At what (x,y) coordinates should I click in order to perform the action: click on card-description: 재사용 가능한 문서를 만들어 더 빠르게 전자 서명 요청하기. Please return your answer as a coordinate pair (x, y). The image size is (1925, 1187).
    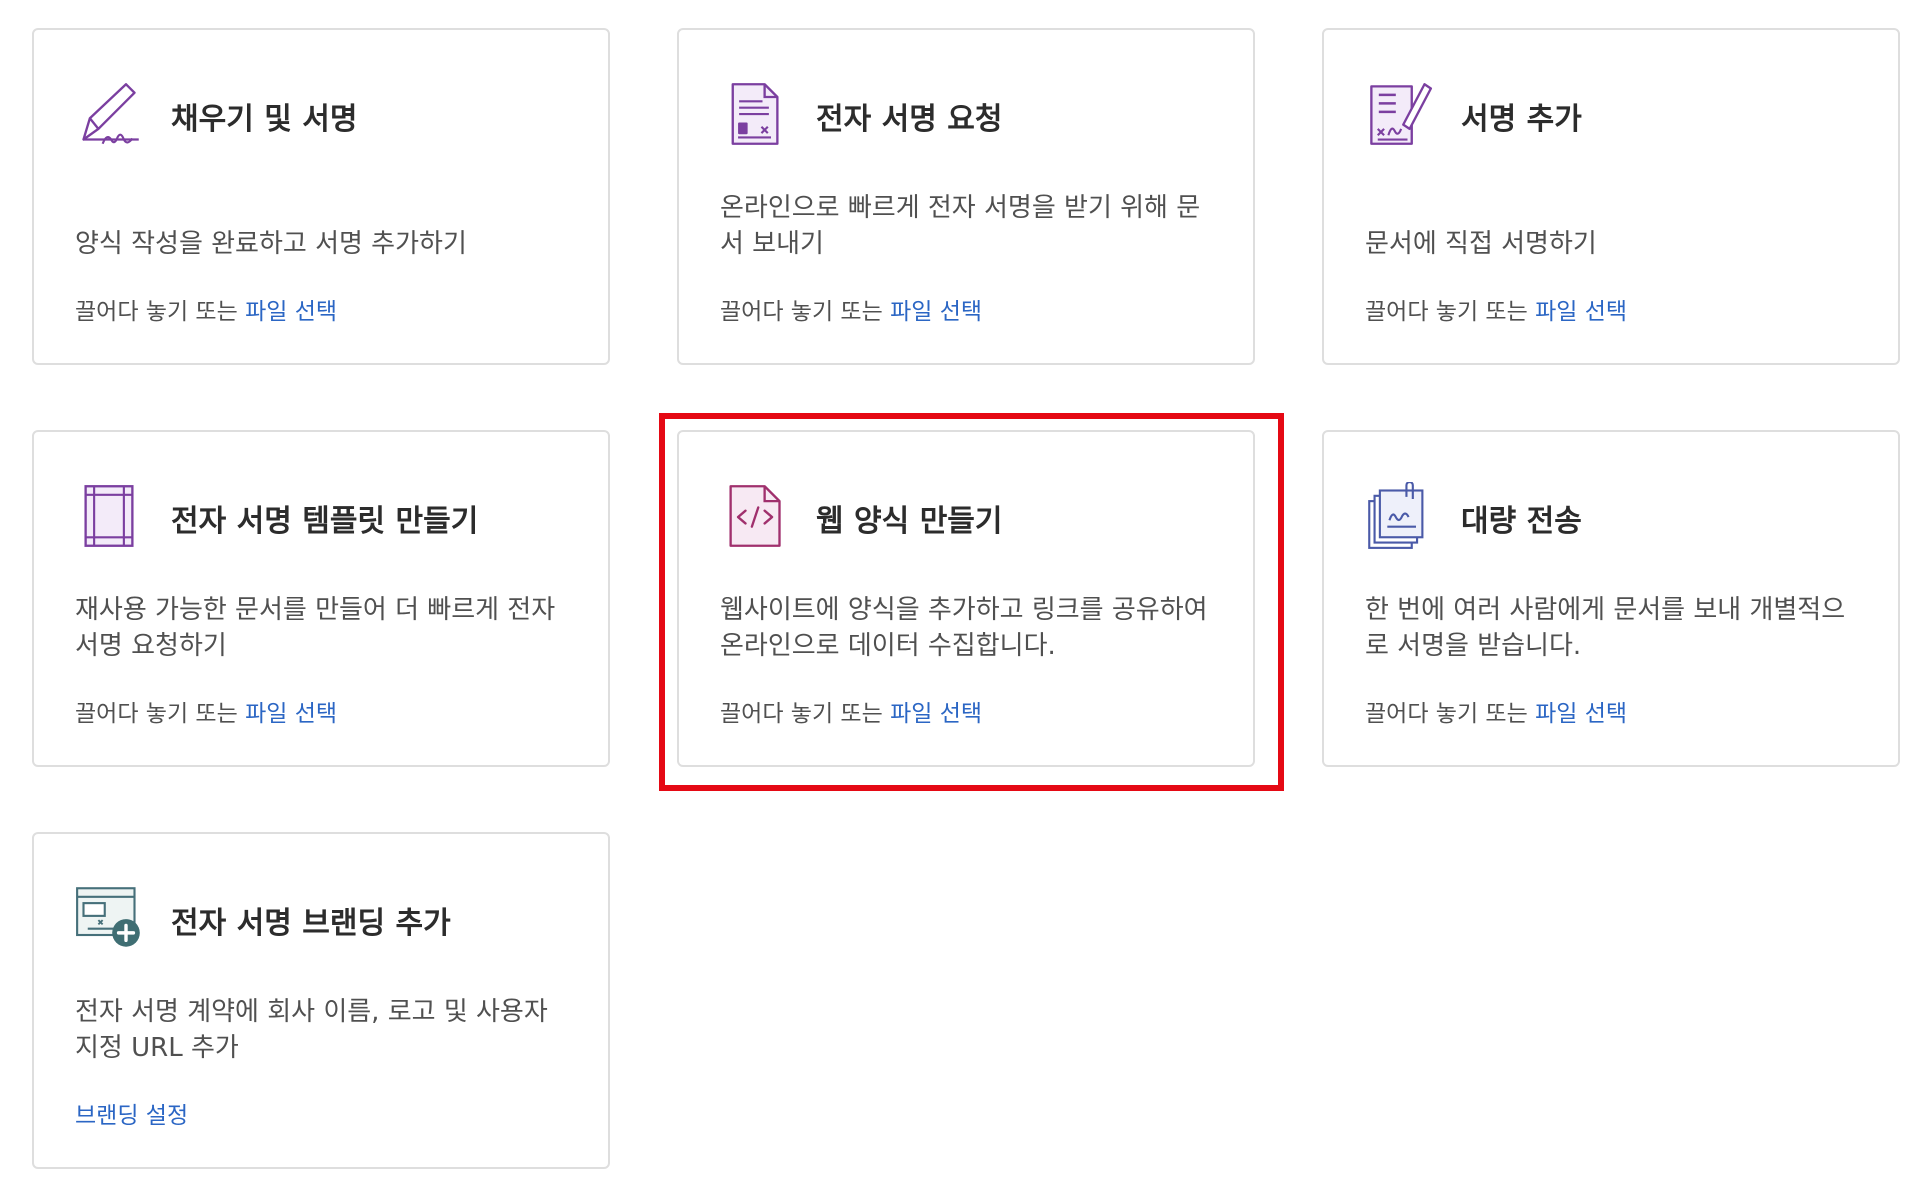
    Looking at the image, I should click on (315, 628).